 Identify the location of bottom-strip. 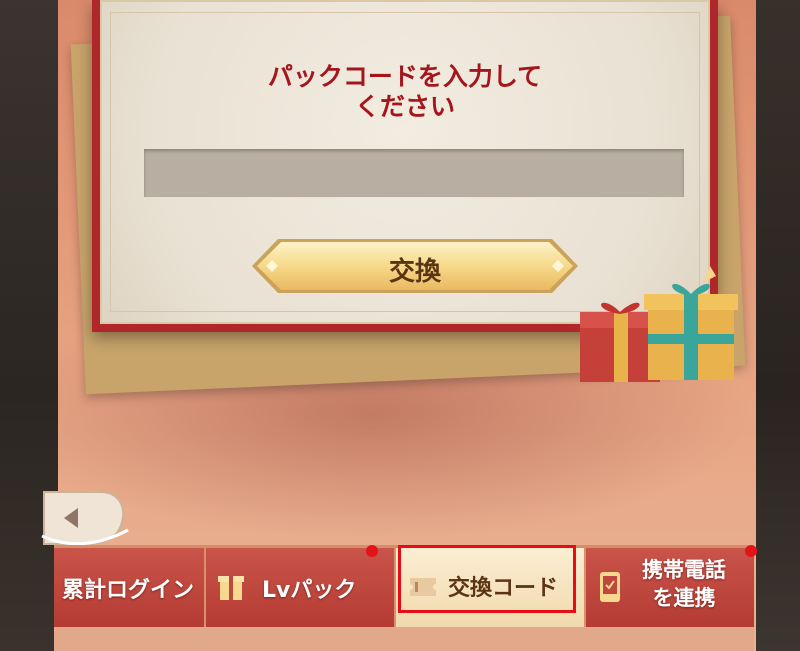
(404, 639).